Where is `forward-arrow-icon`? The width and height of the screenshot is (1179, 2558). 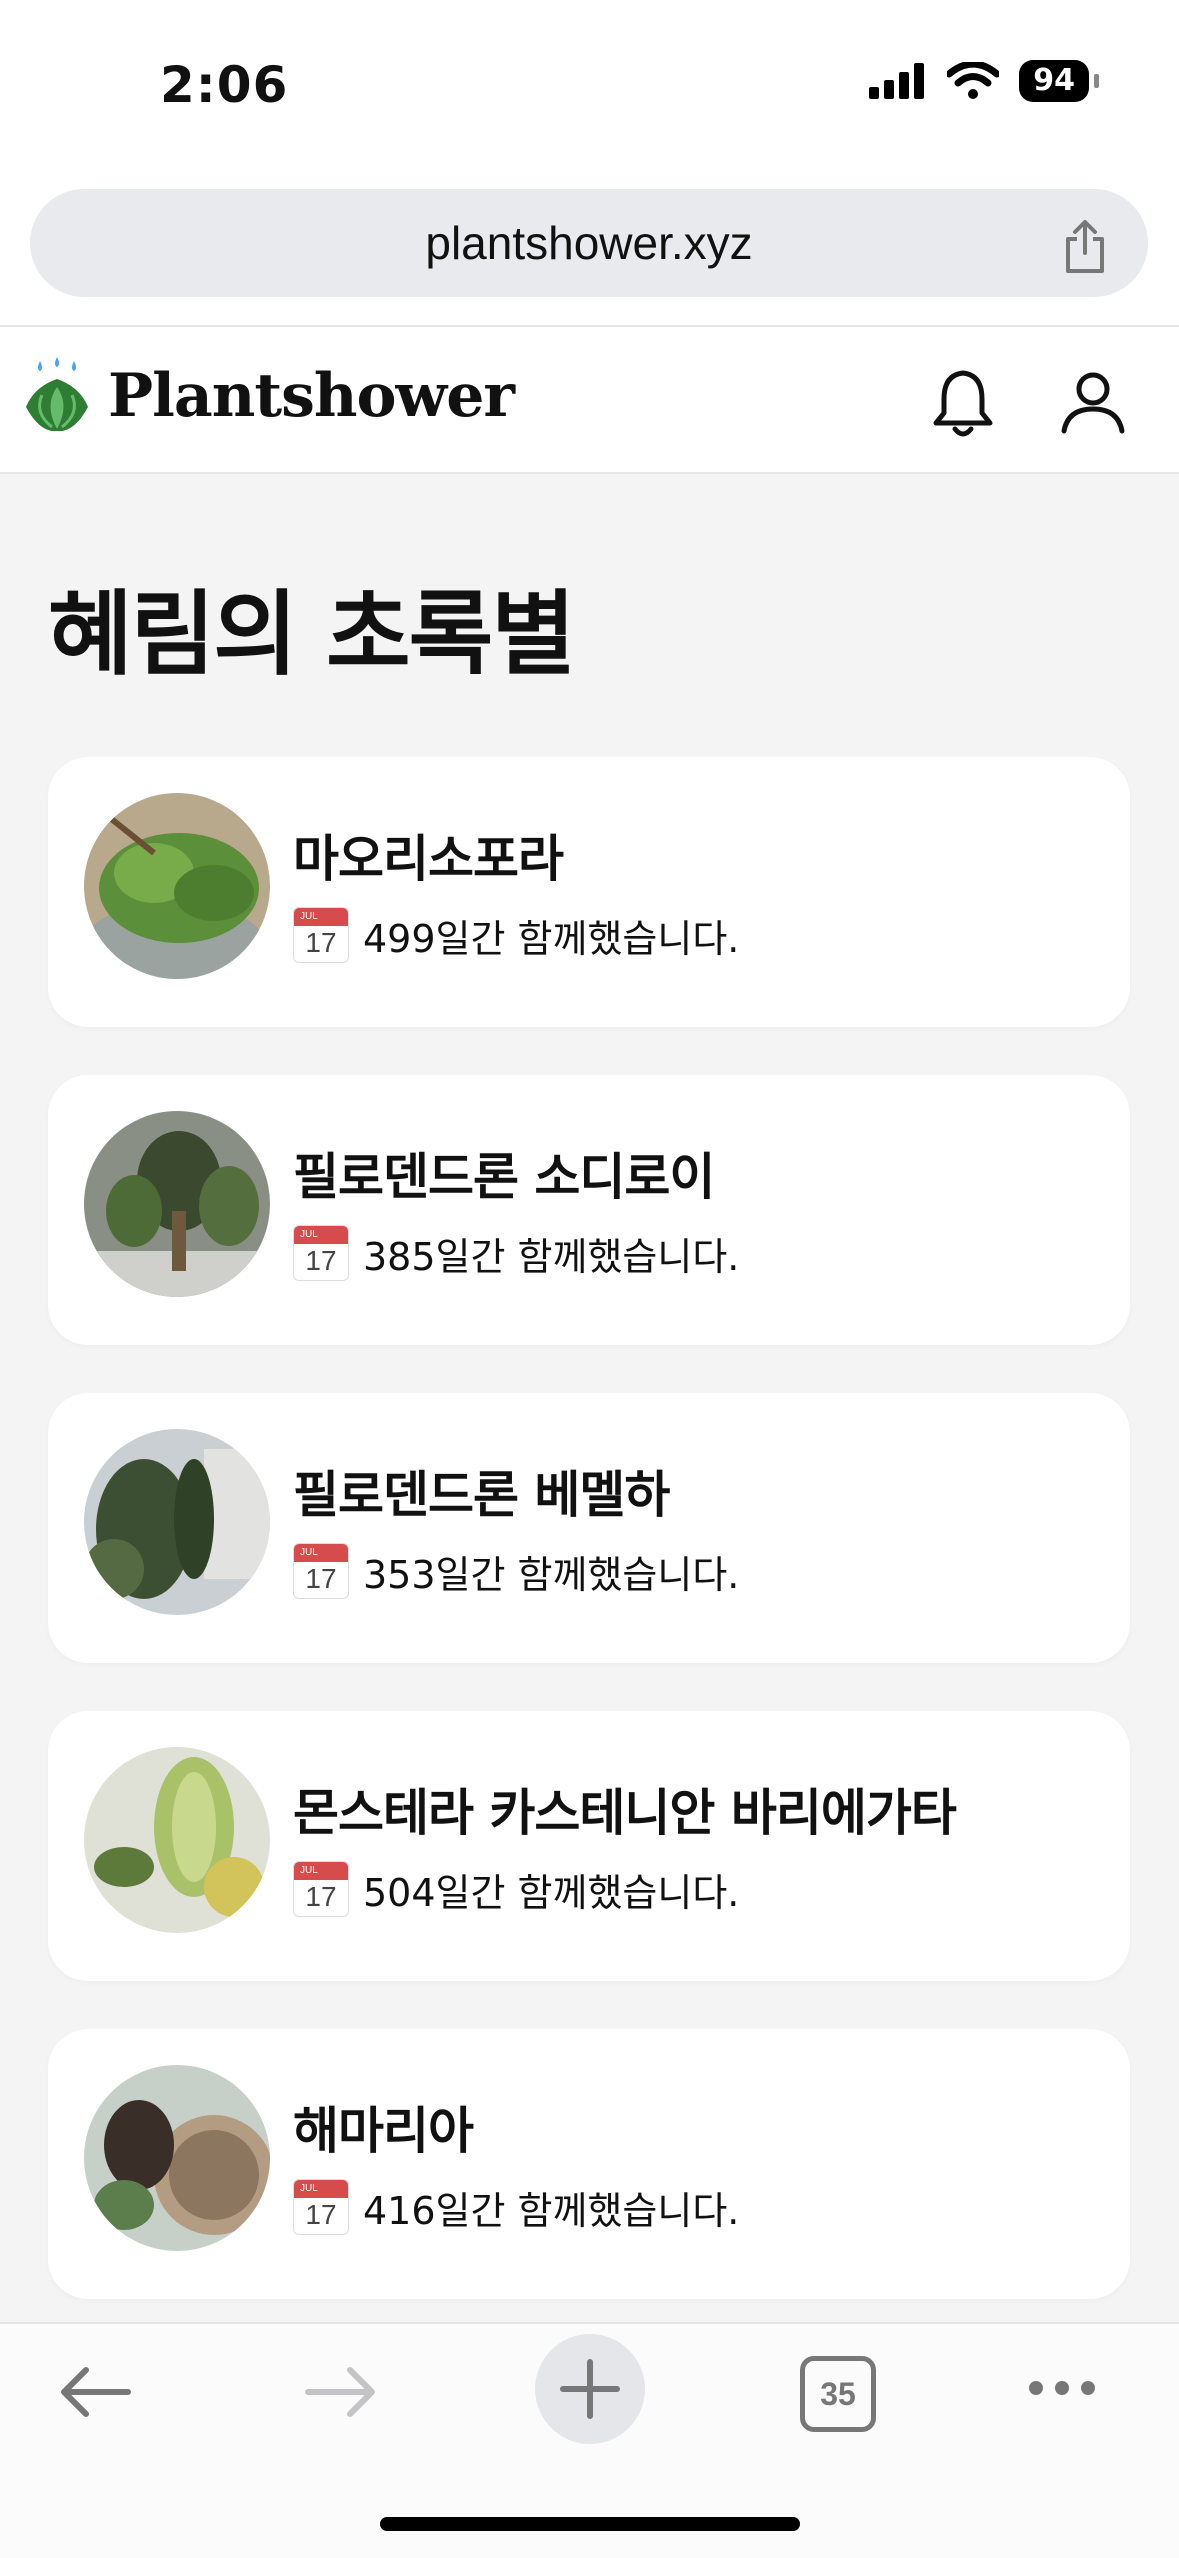
forward-arrow-icon is located at coordinates (341, 2392).